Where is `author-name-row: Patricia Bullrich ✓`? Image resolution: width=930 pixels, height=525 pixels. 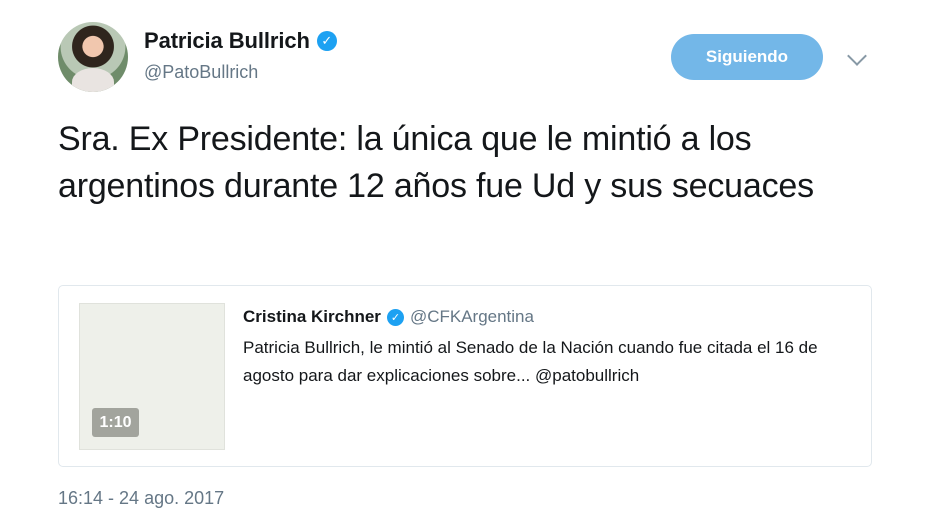 author-name-row: Patricia Bullrich ✓ is located at coordinates (240, 41).